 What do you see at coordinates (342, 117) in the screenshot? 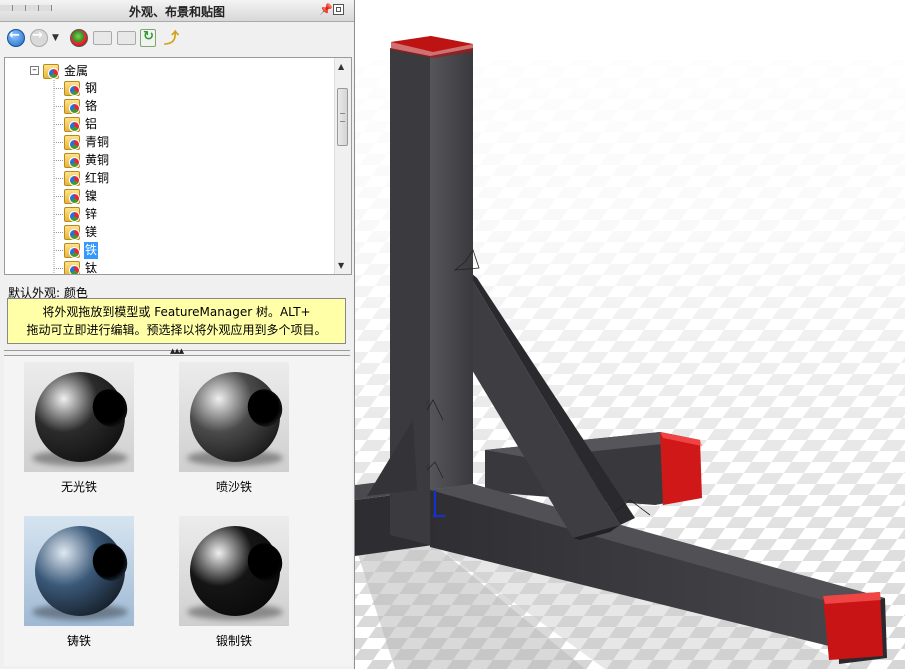
I see `scroll-thumb` at bounding box center [342, 117].